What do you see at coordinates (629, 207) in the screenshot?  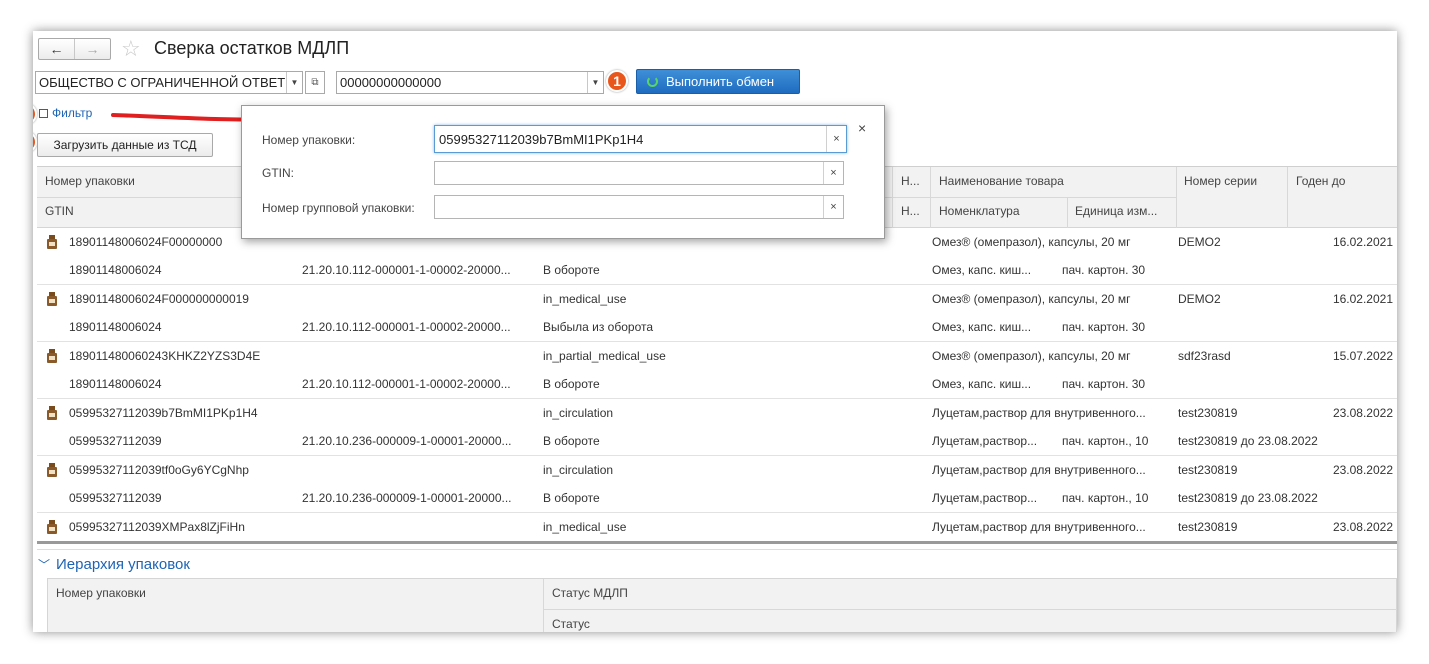 I see `group-pack-value` at bounding box center [629, 207].